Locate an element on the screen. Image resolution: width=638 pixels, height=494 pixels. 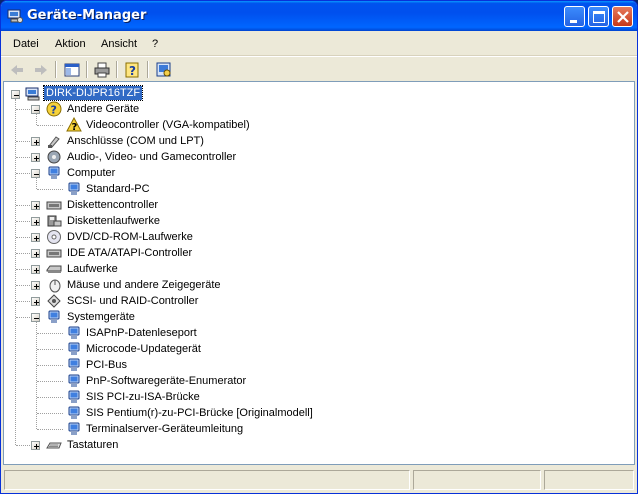
tree-item-label: Standard-PC is located at coordinates (118, 189).